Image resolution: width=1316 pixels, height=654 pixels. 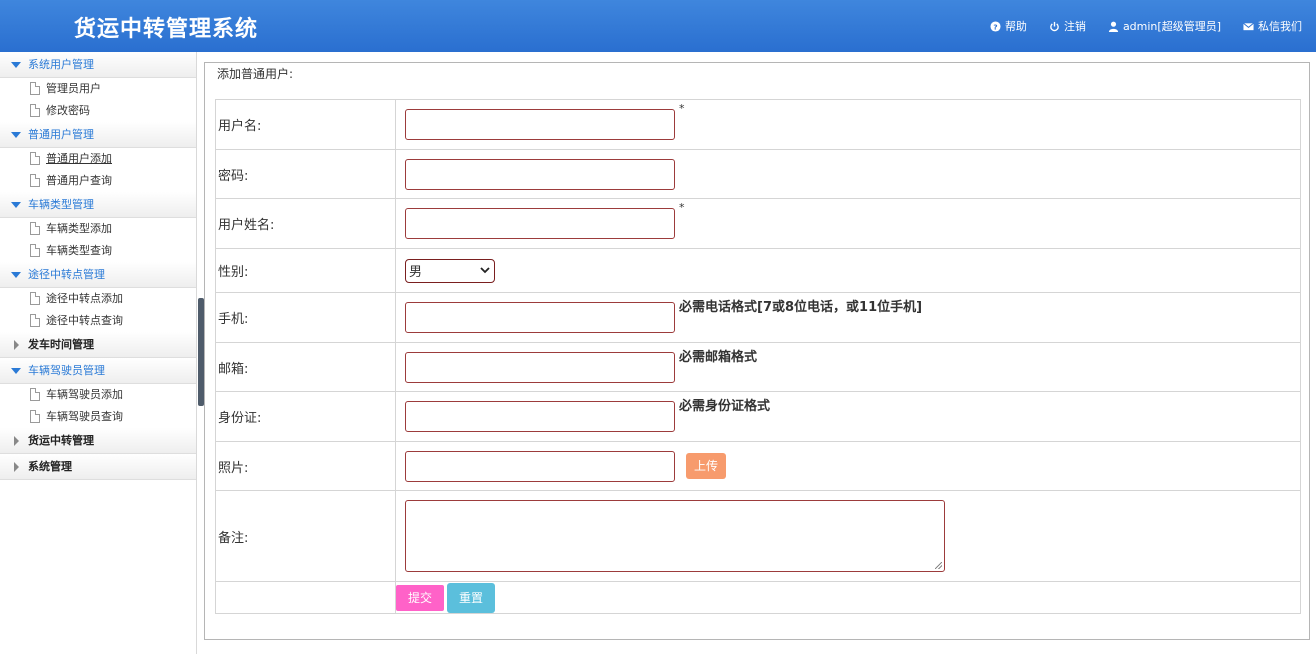 What do you see at coordinates (98, 89) in the screenshot?
I see `sidebar-item-admin-users: 管理员用户` at bounding box center [98, 89].